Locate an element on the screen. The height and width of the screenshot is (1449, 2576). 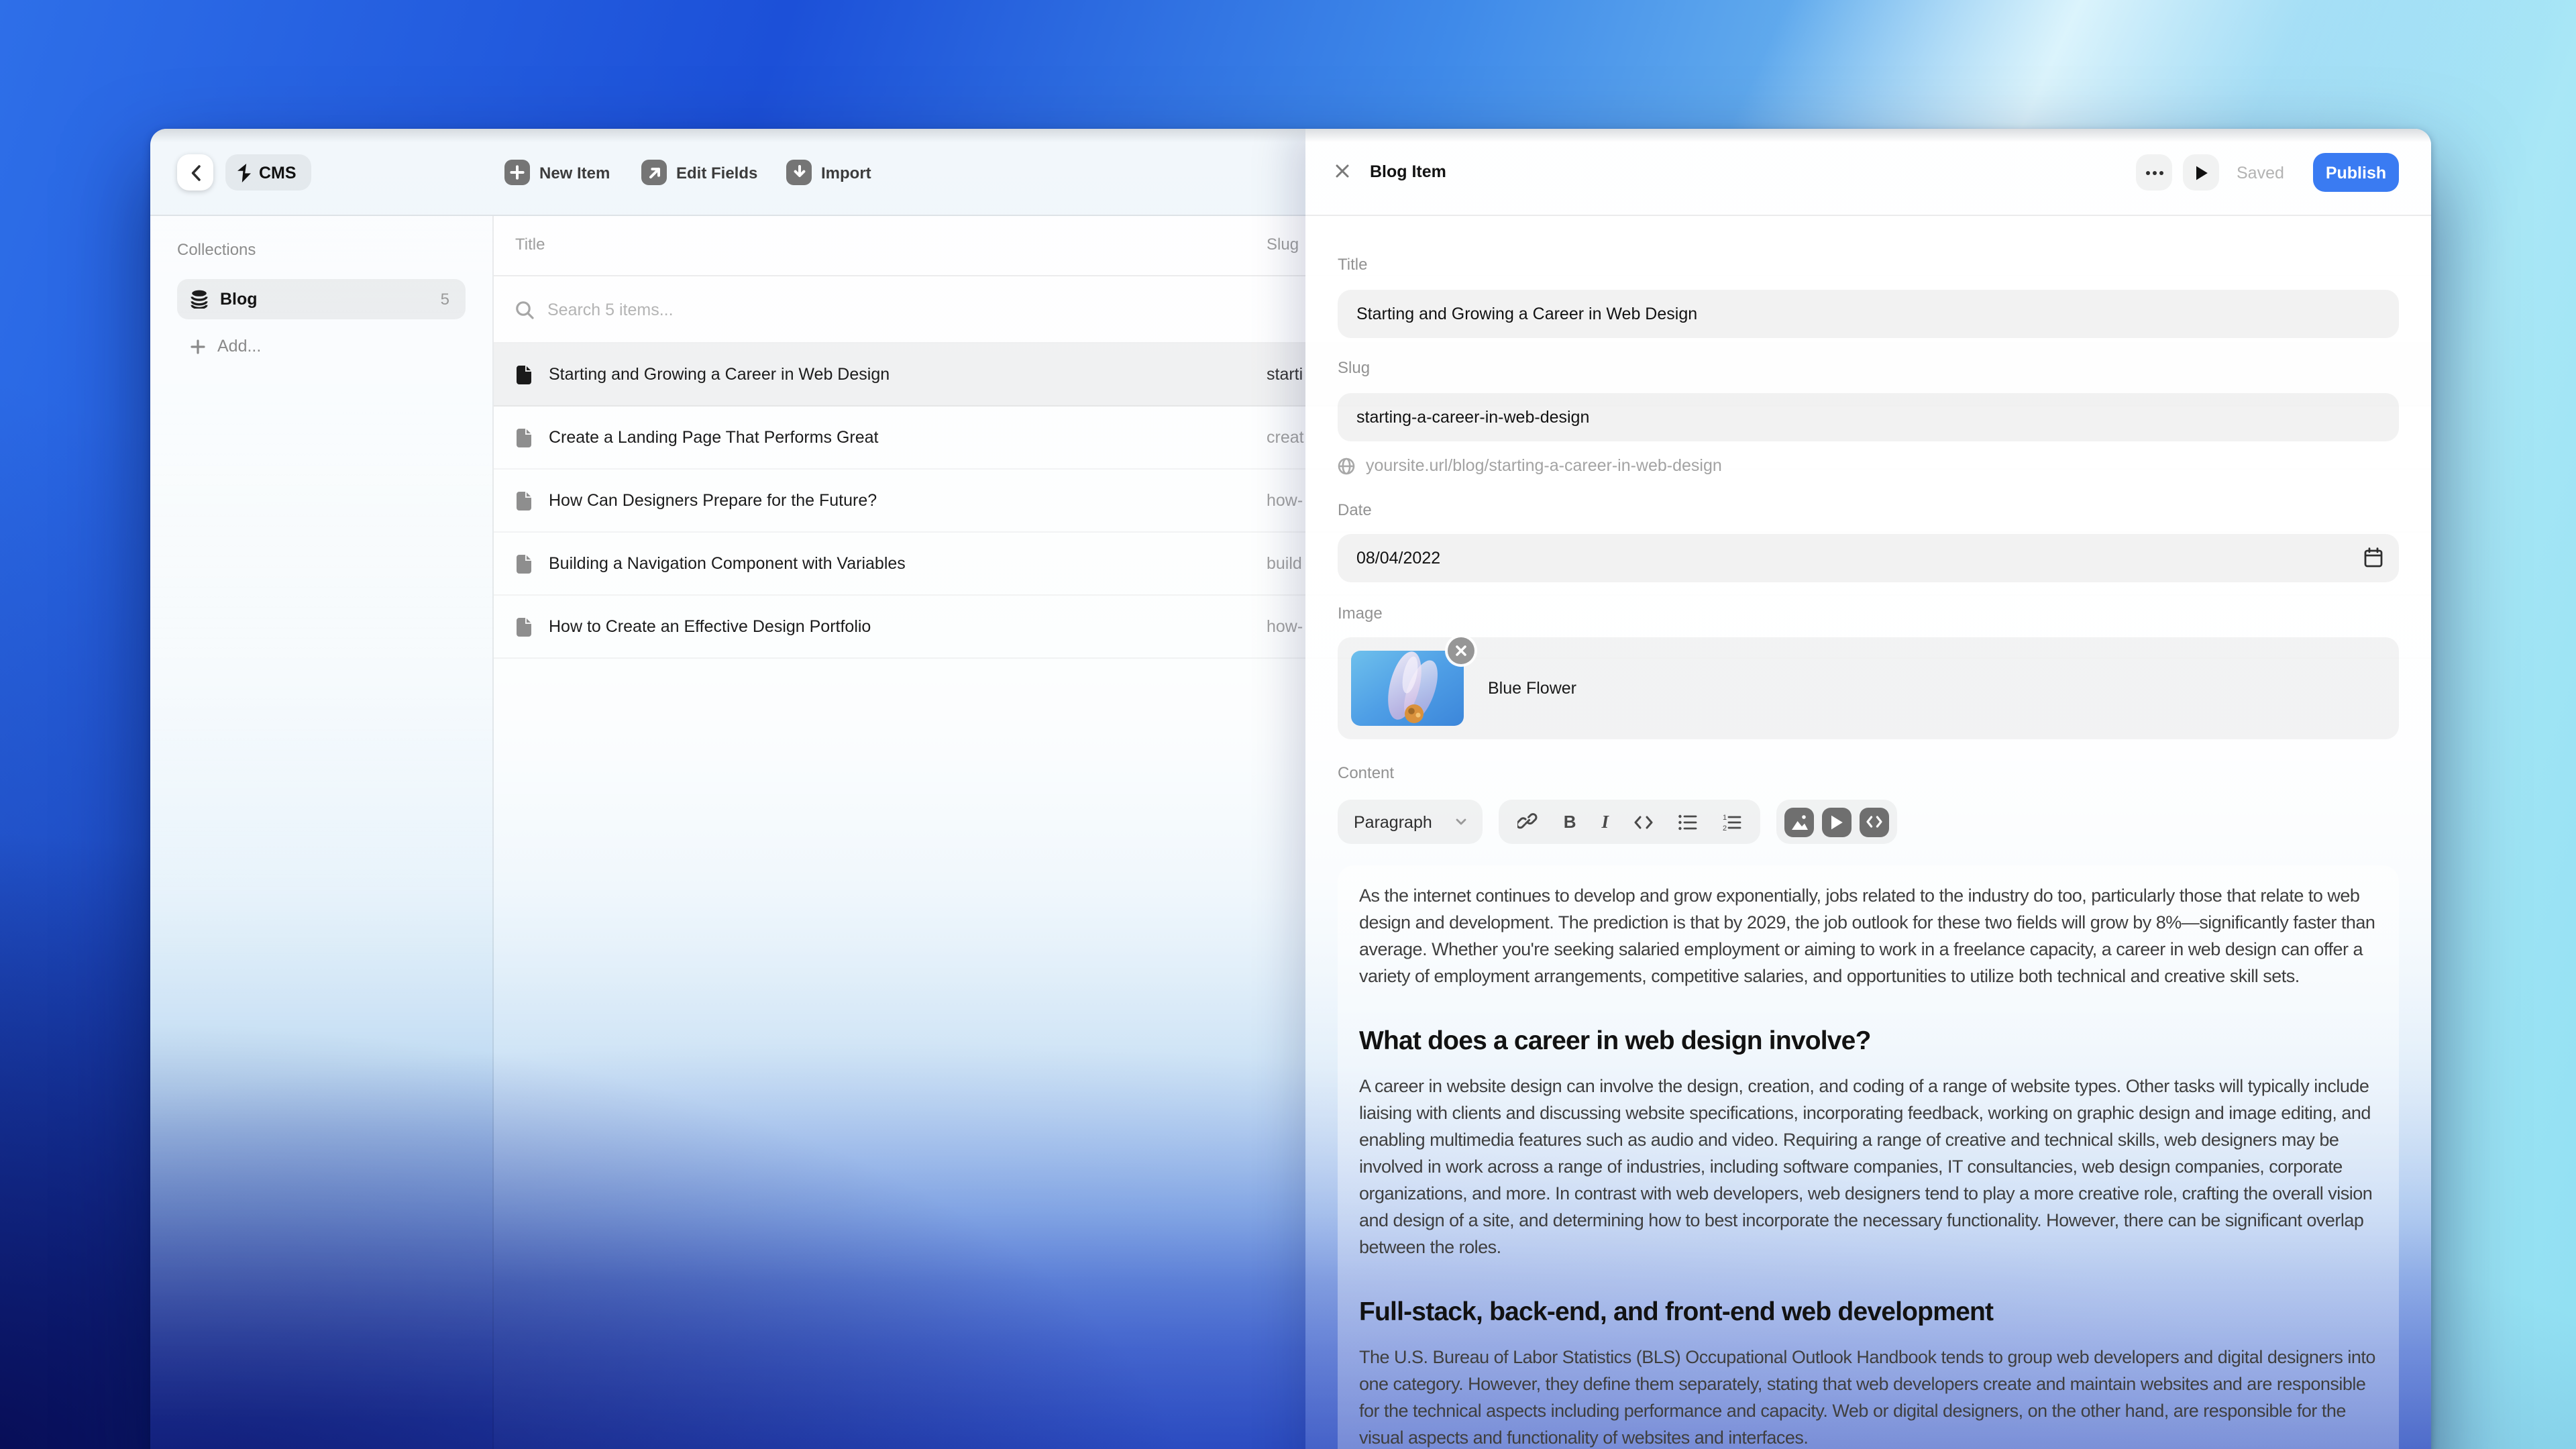
panel-header: Blog Item Saved Publish is located at coordinates (1868, 172).